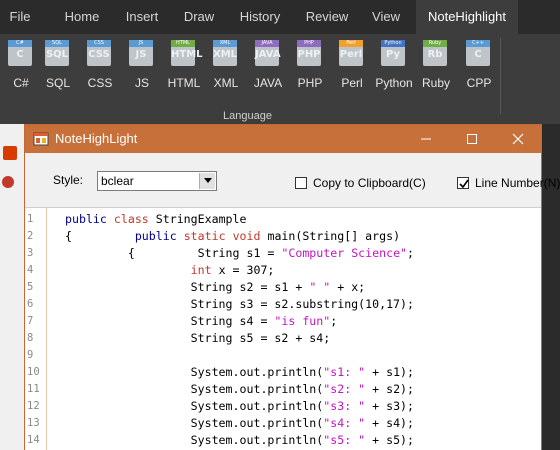  What do you see at coordinates (30, 338) in the screenshot?
I see `line-number: 8` at bounding box center [30, 338].